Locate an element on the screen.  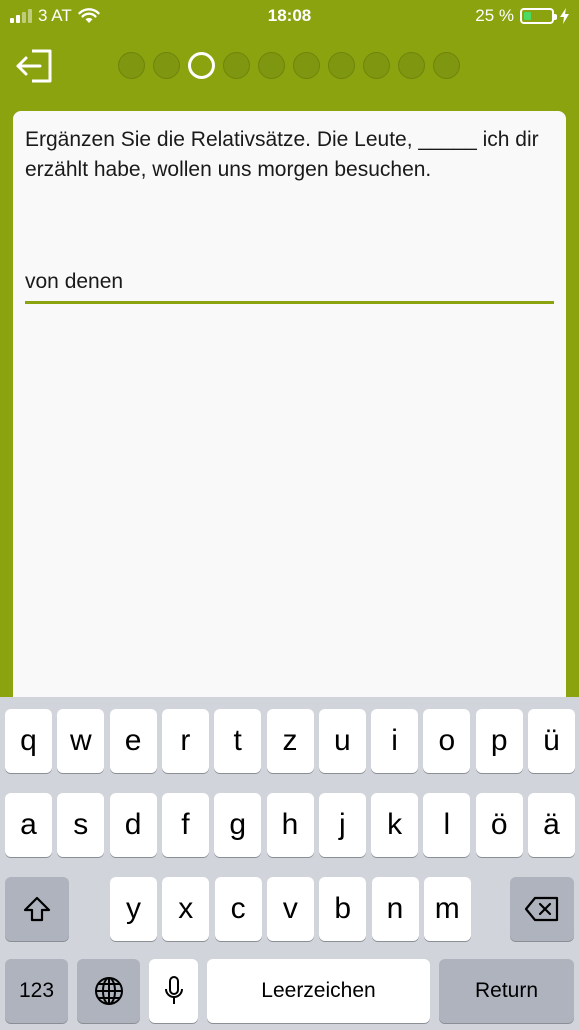
key-l: l is located at coordinates (447, 825).